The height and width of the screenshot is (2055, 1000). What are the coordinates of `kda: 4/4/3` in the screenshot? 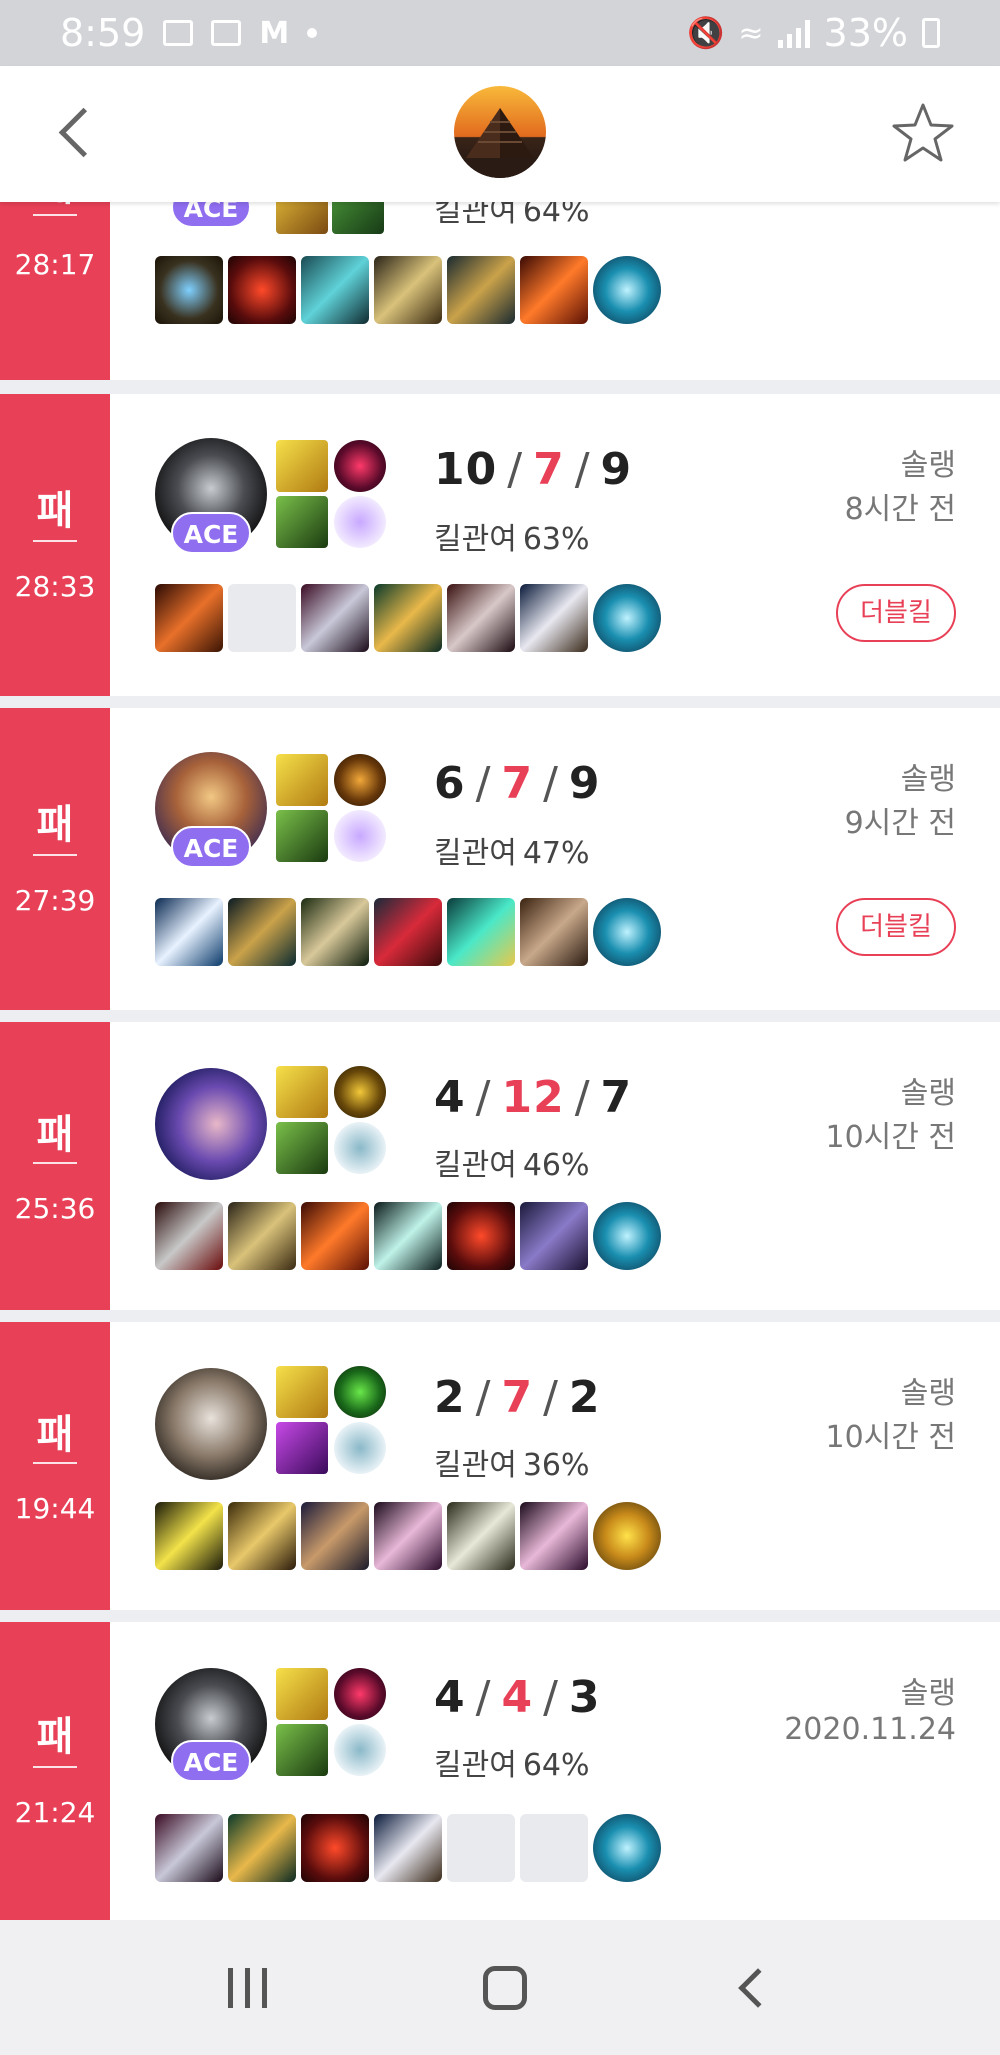 It's located at (517, 1697).